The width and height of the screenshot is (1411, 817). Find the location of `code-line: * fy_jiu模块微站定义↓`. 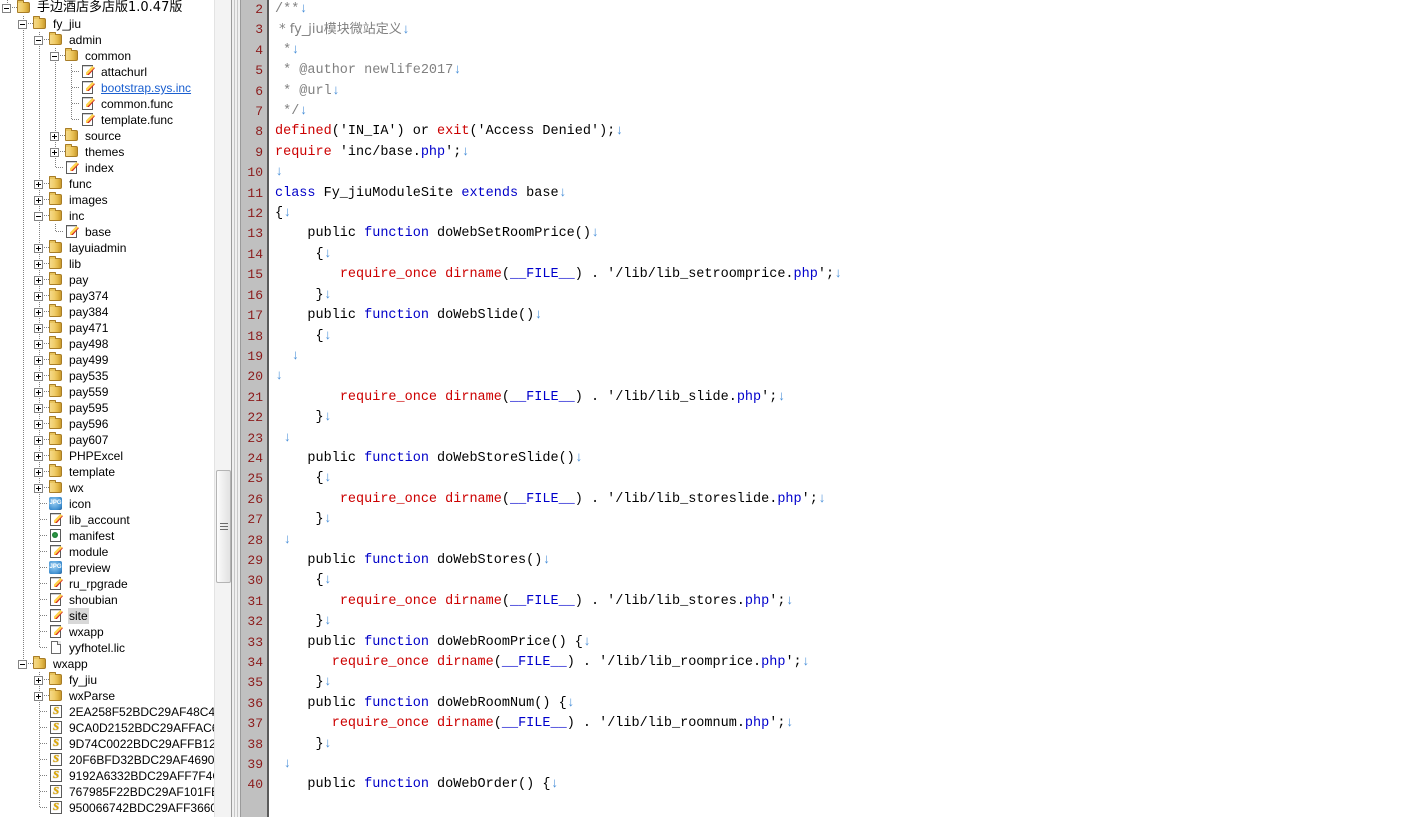

code-line: * fy_jiu模块微站定义↓ is located at coordinates (843, 30).